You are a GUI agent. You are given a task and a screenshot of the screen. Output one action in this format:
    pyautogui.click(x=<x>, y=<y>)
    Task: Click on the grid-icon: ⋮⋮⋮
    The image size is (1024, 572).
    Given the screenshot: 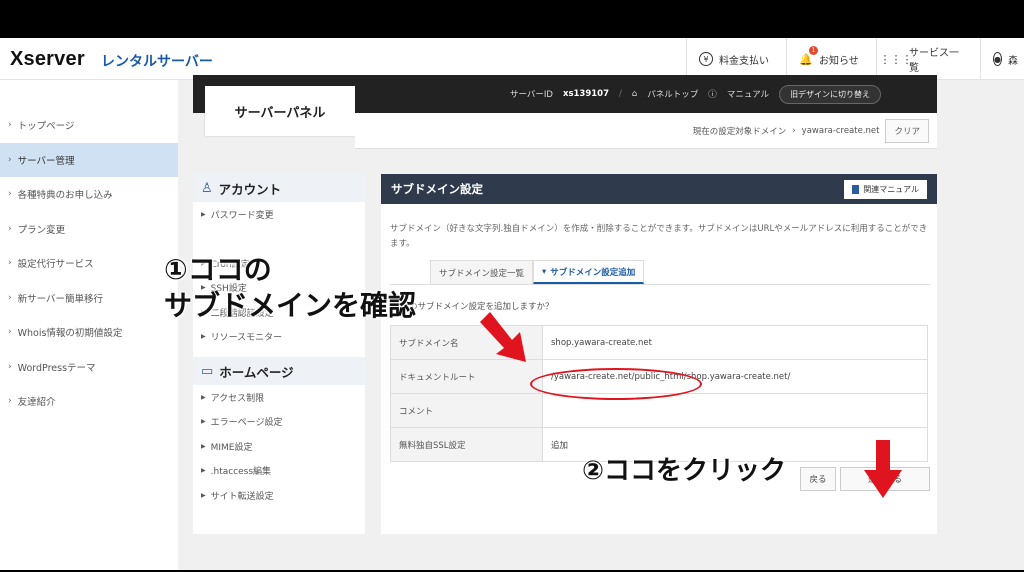 What is the action you would take?
    pyautogui.click(x=896, y=59)
    